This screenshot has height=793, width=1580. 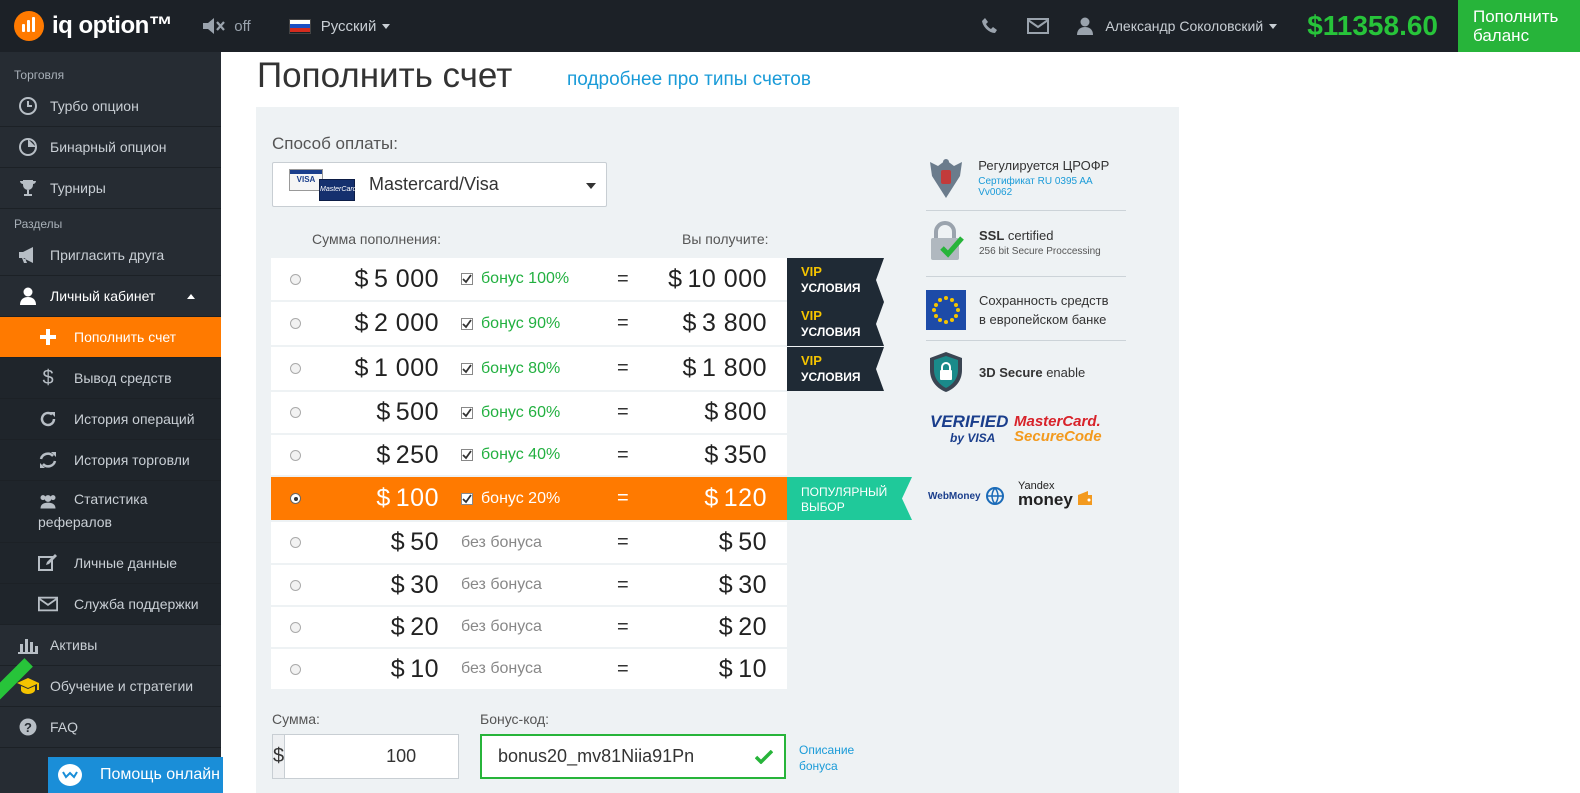 What do you see at coordinates (501, 584) in the screenshot?
I see `bonus-label: без бонуса` at bounding box center [501, 584].